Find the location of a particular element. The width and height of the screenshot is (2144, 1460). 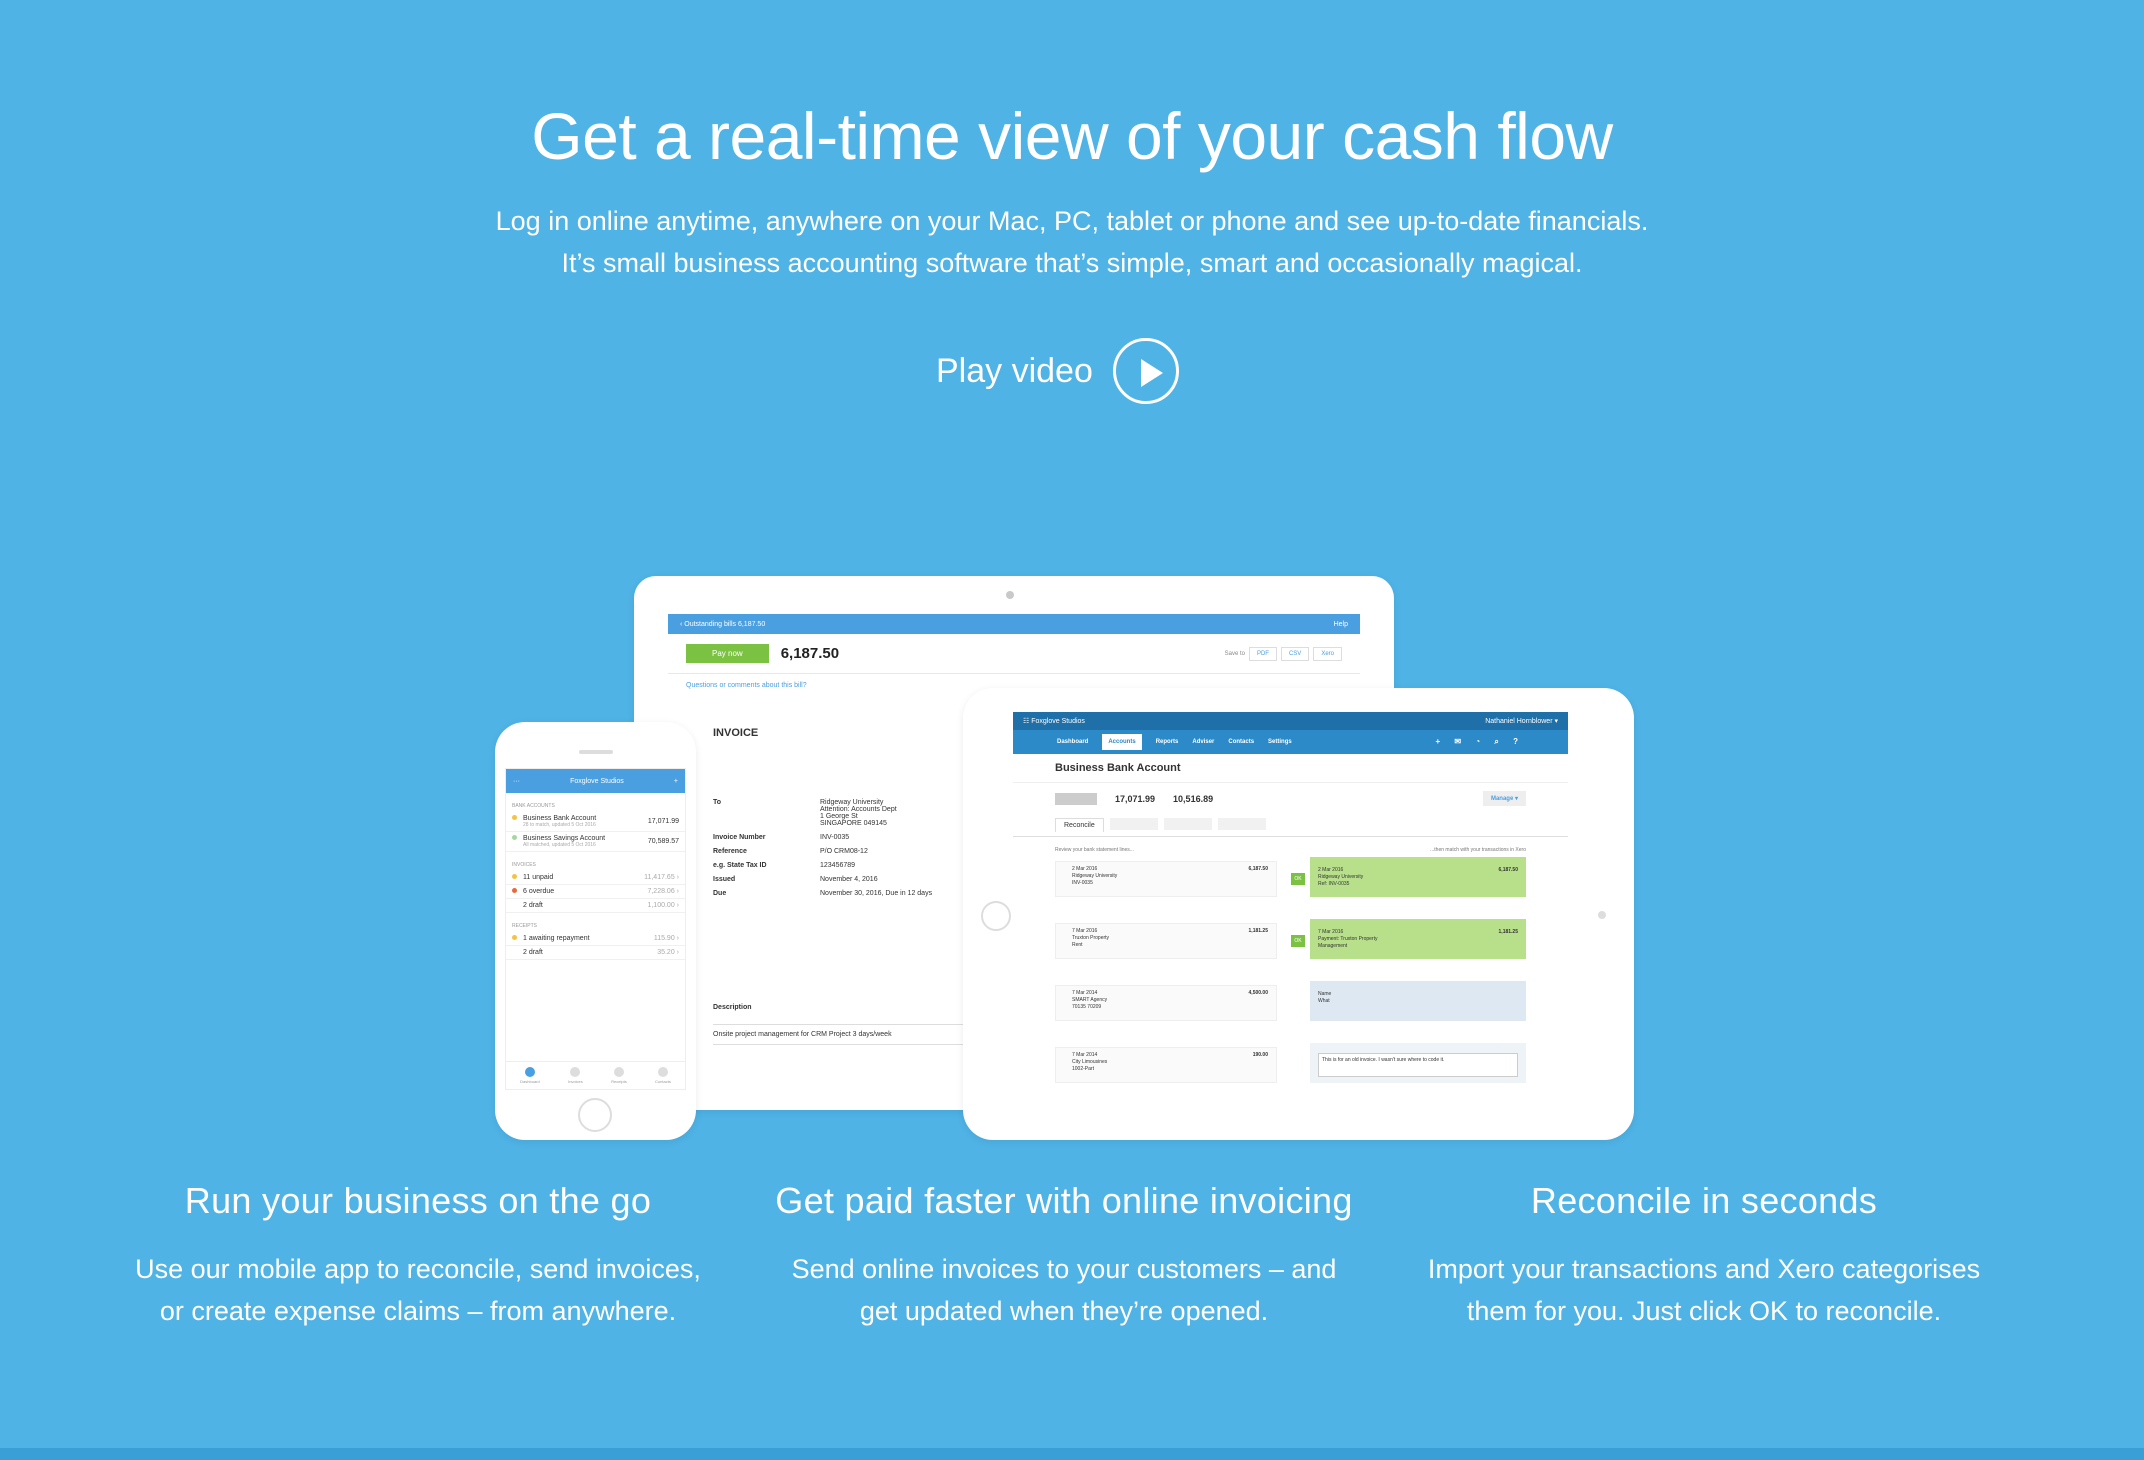

tab-label: Dashboard is located at coordinates (530, 1081).